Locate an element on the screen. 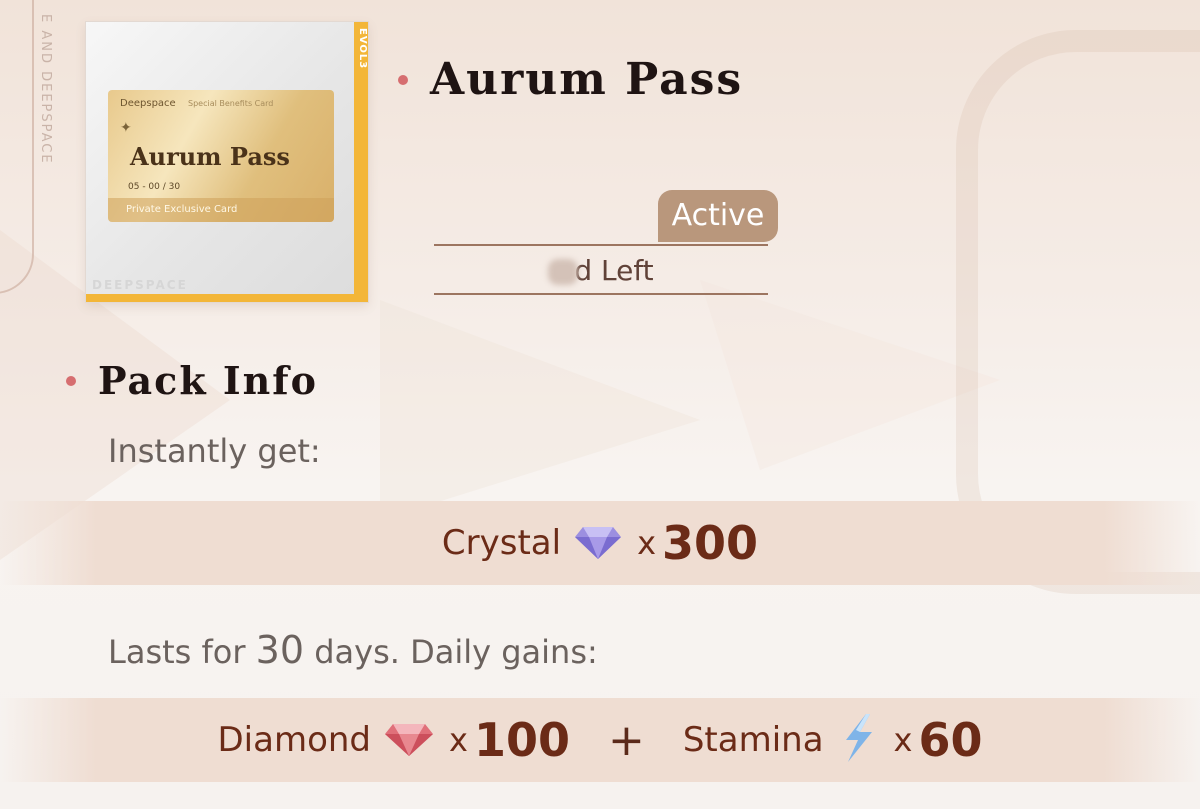 The height and width of the screenshot is (809, 1200). card-brand-sub: Special Benefits Card is located at coordinates (231, 103).